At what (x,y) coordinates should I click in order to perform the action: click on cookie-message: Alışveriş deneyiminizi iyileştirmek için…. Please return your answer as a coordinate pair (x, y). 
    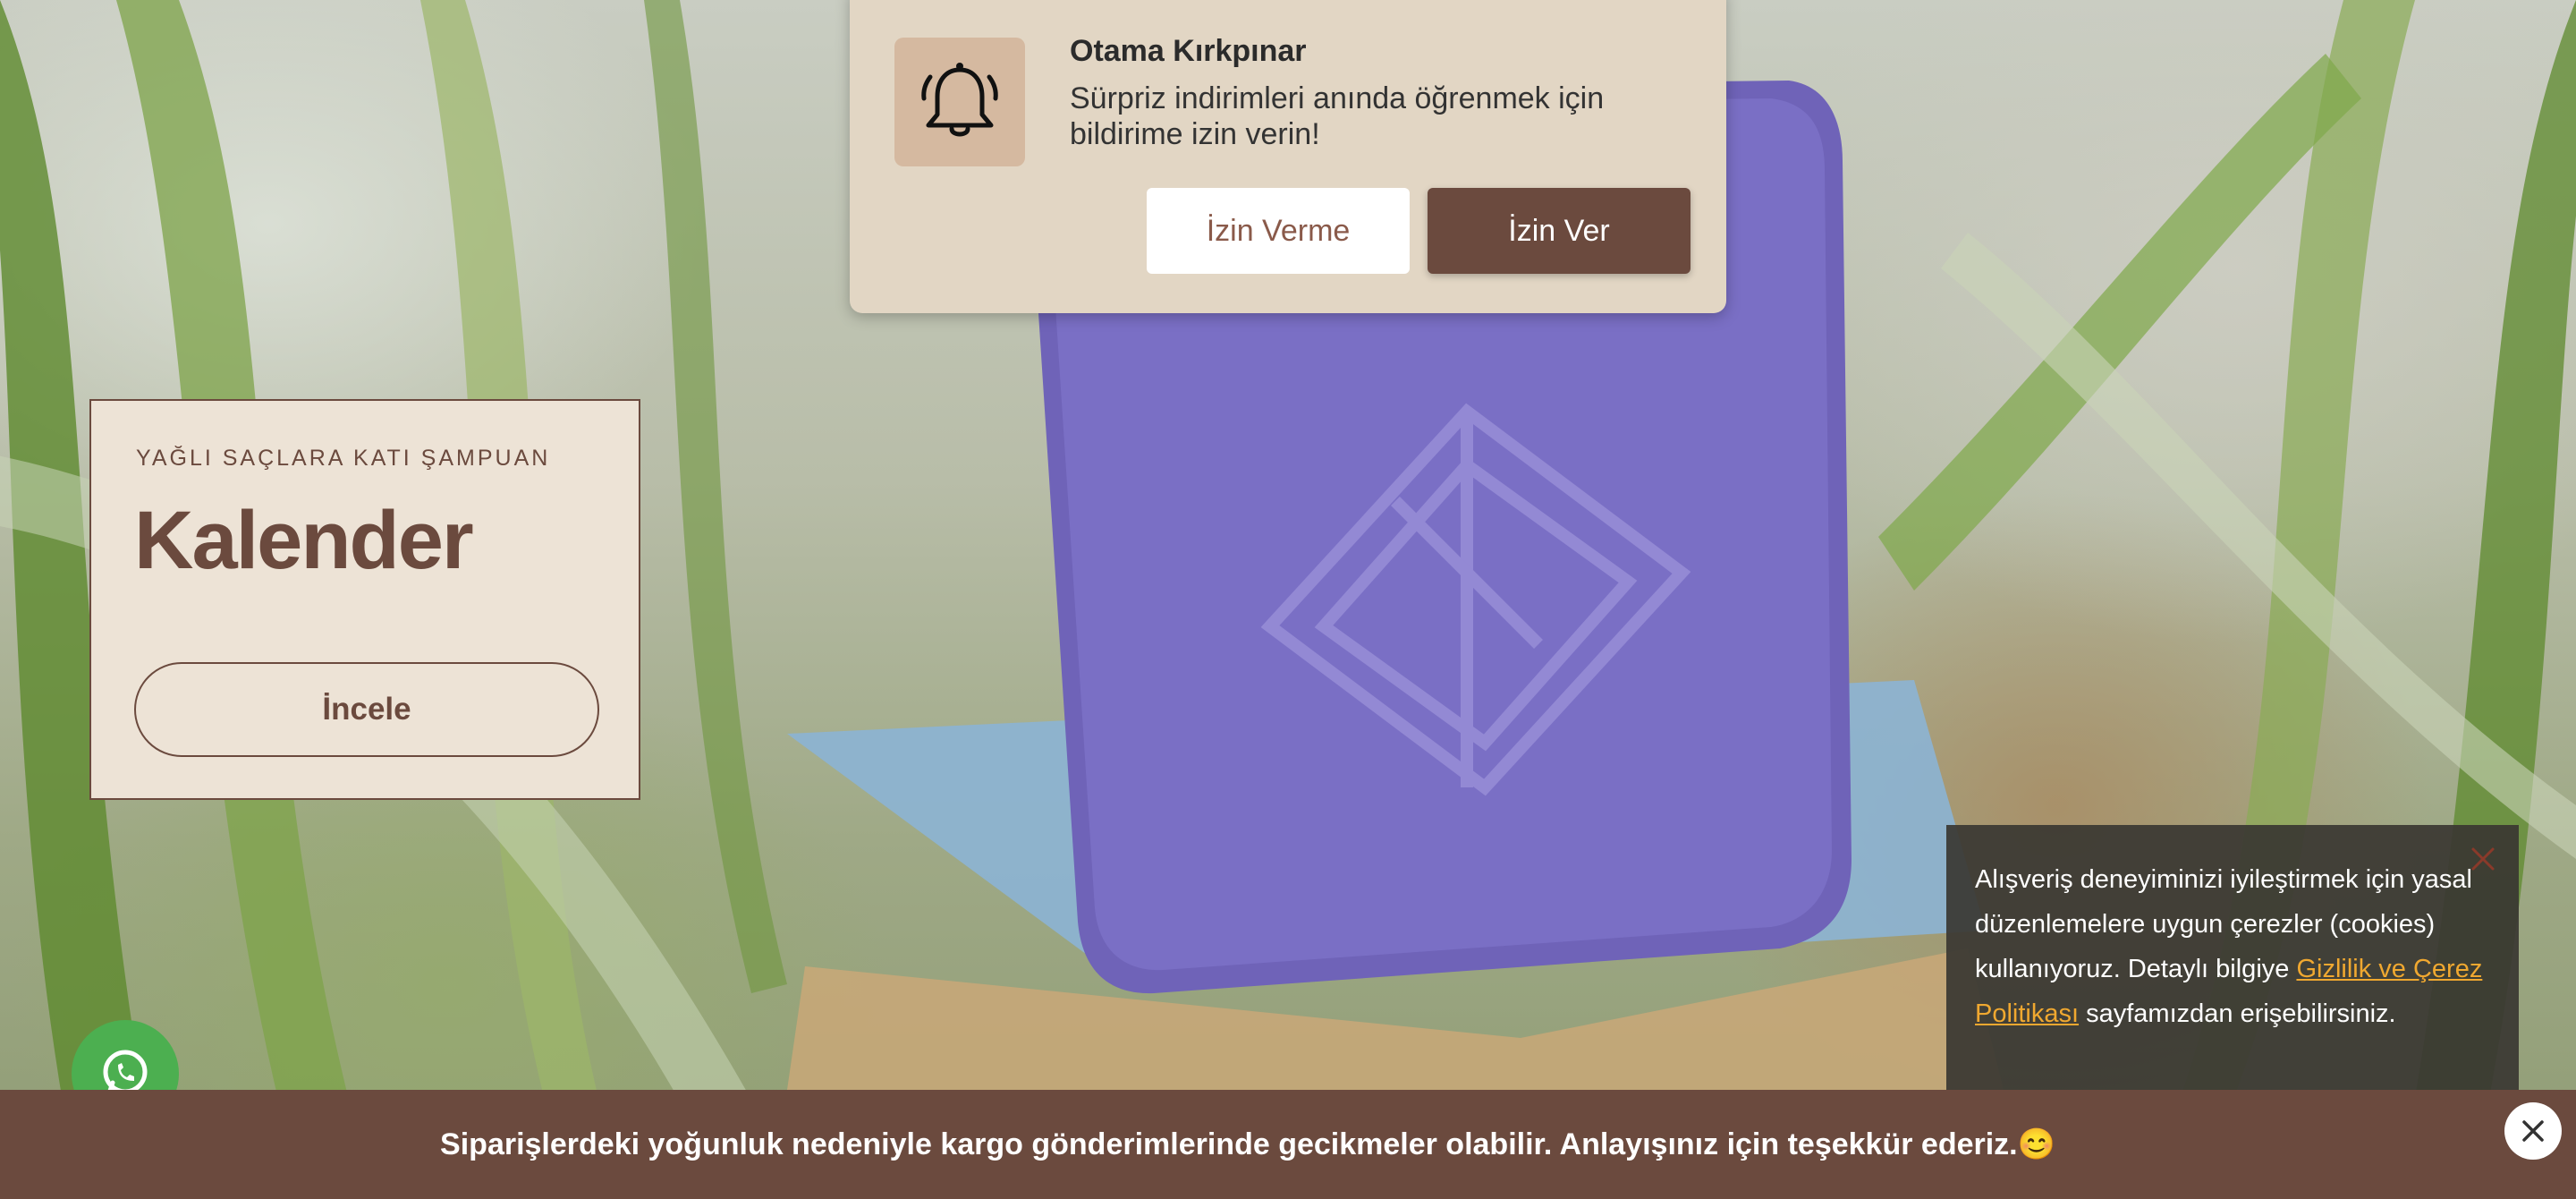
    Looking at the image, I should click on (2233, 946).